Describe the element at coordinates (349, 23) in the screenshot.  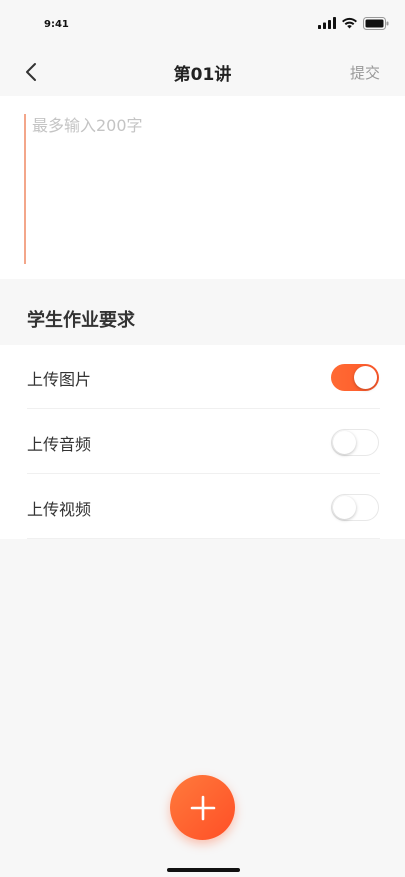
I see `wifi-icon` at that location.